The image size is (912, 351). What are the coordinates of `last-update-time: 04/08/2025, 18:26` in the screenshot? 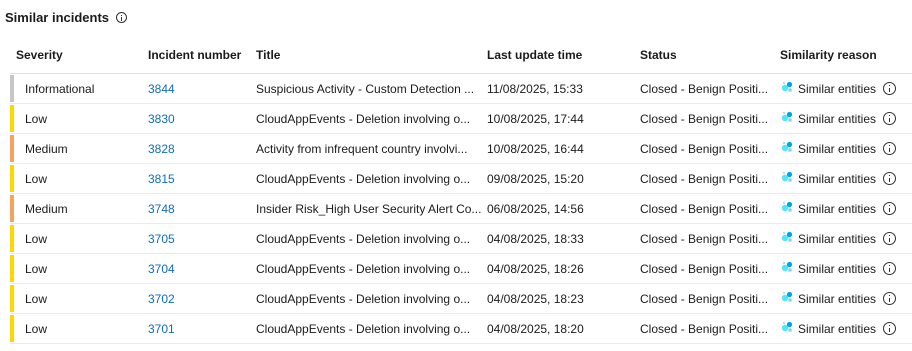 It's located at (563, 268).